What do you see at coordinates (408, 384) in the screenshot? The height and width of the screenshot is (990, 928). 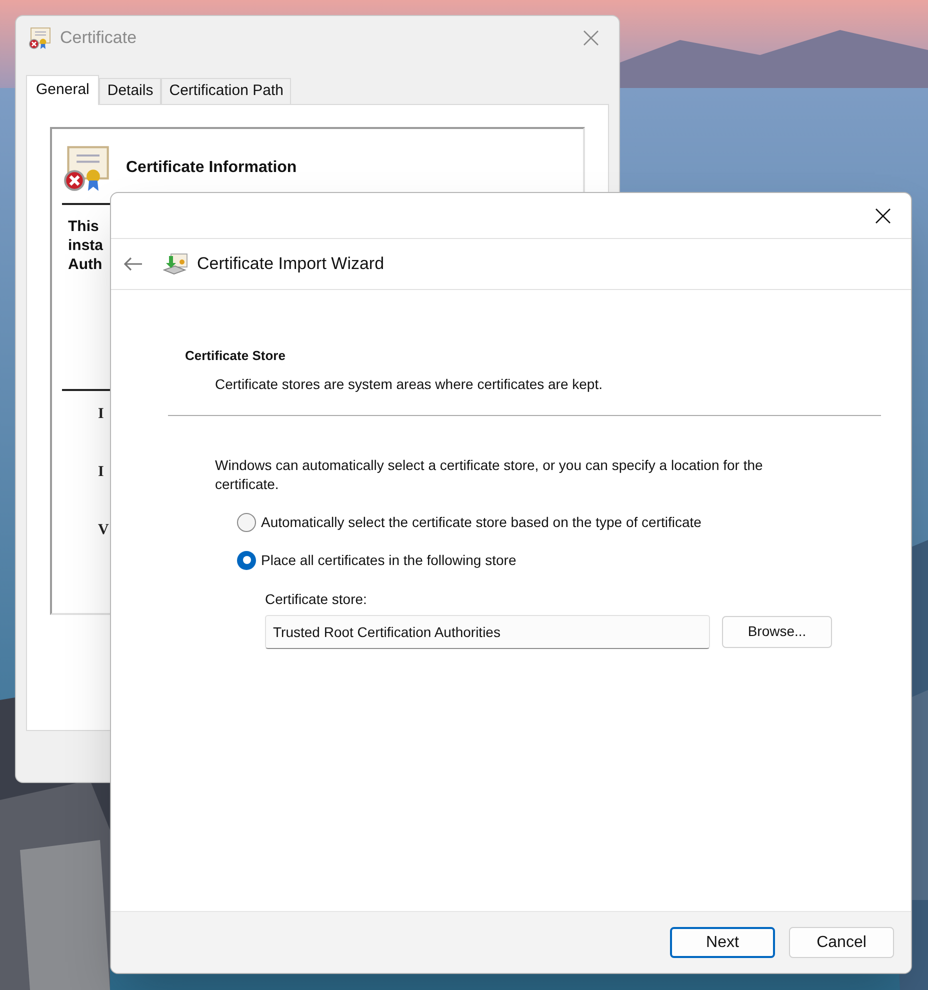 I see `section-description: Certificate stores are system areas where certificates are kept.` at bounding box center [408, 384].